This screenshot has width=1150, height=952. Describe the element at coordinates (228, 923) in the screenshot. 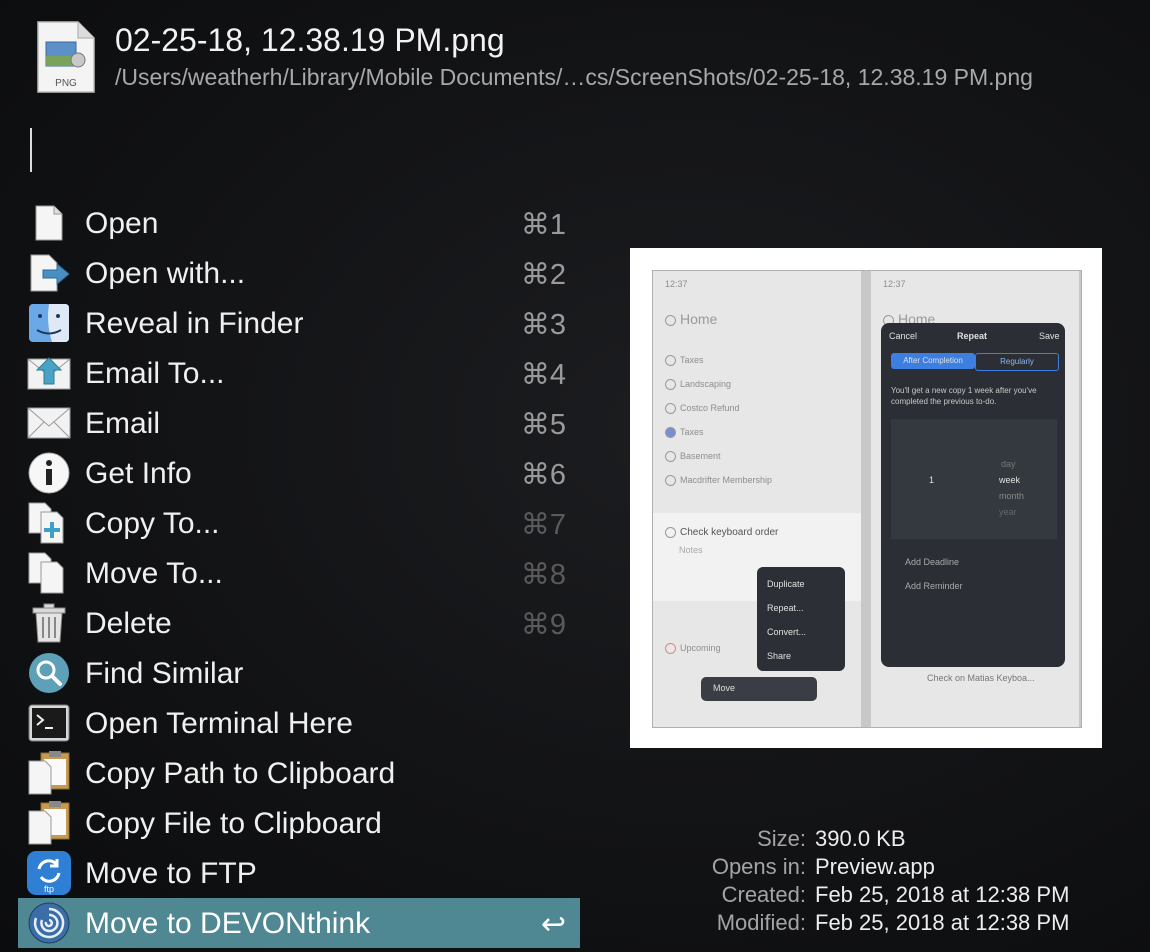

I see `action-label: Move to DEVONthink` at that location.